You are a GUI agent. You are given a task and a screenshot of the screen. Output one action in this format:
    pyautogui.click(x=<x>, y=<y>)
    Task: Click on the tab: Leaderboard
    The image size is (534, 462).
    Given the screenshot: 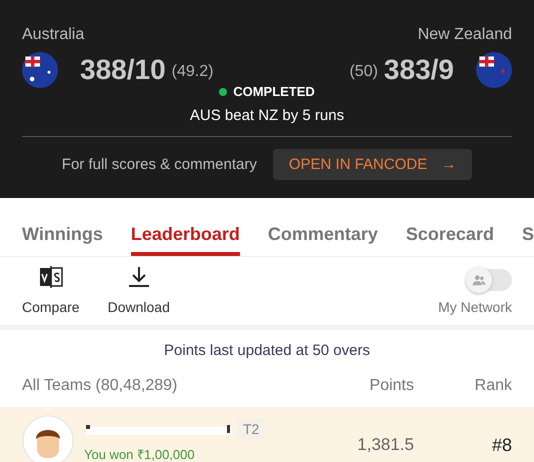 What is the action you would take?
    pyautogui.click(x=185, y=228)
    